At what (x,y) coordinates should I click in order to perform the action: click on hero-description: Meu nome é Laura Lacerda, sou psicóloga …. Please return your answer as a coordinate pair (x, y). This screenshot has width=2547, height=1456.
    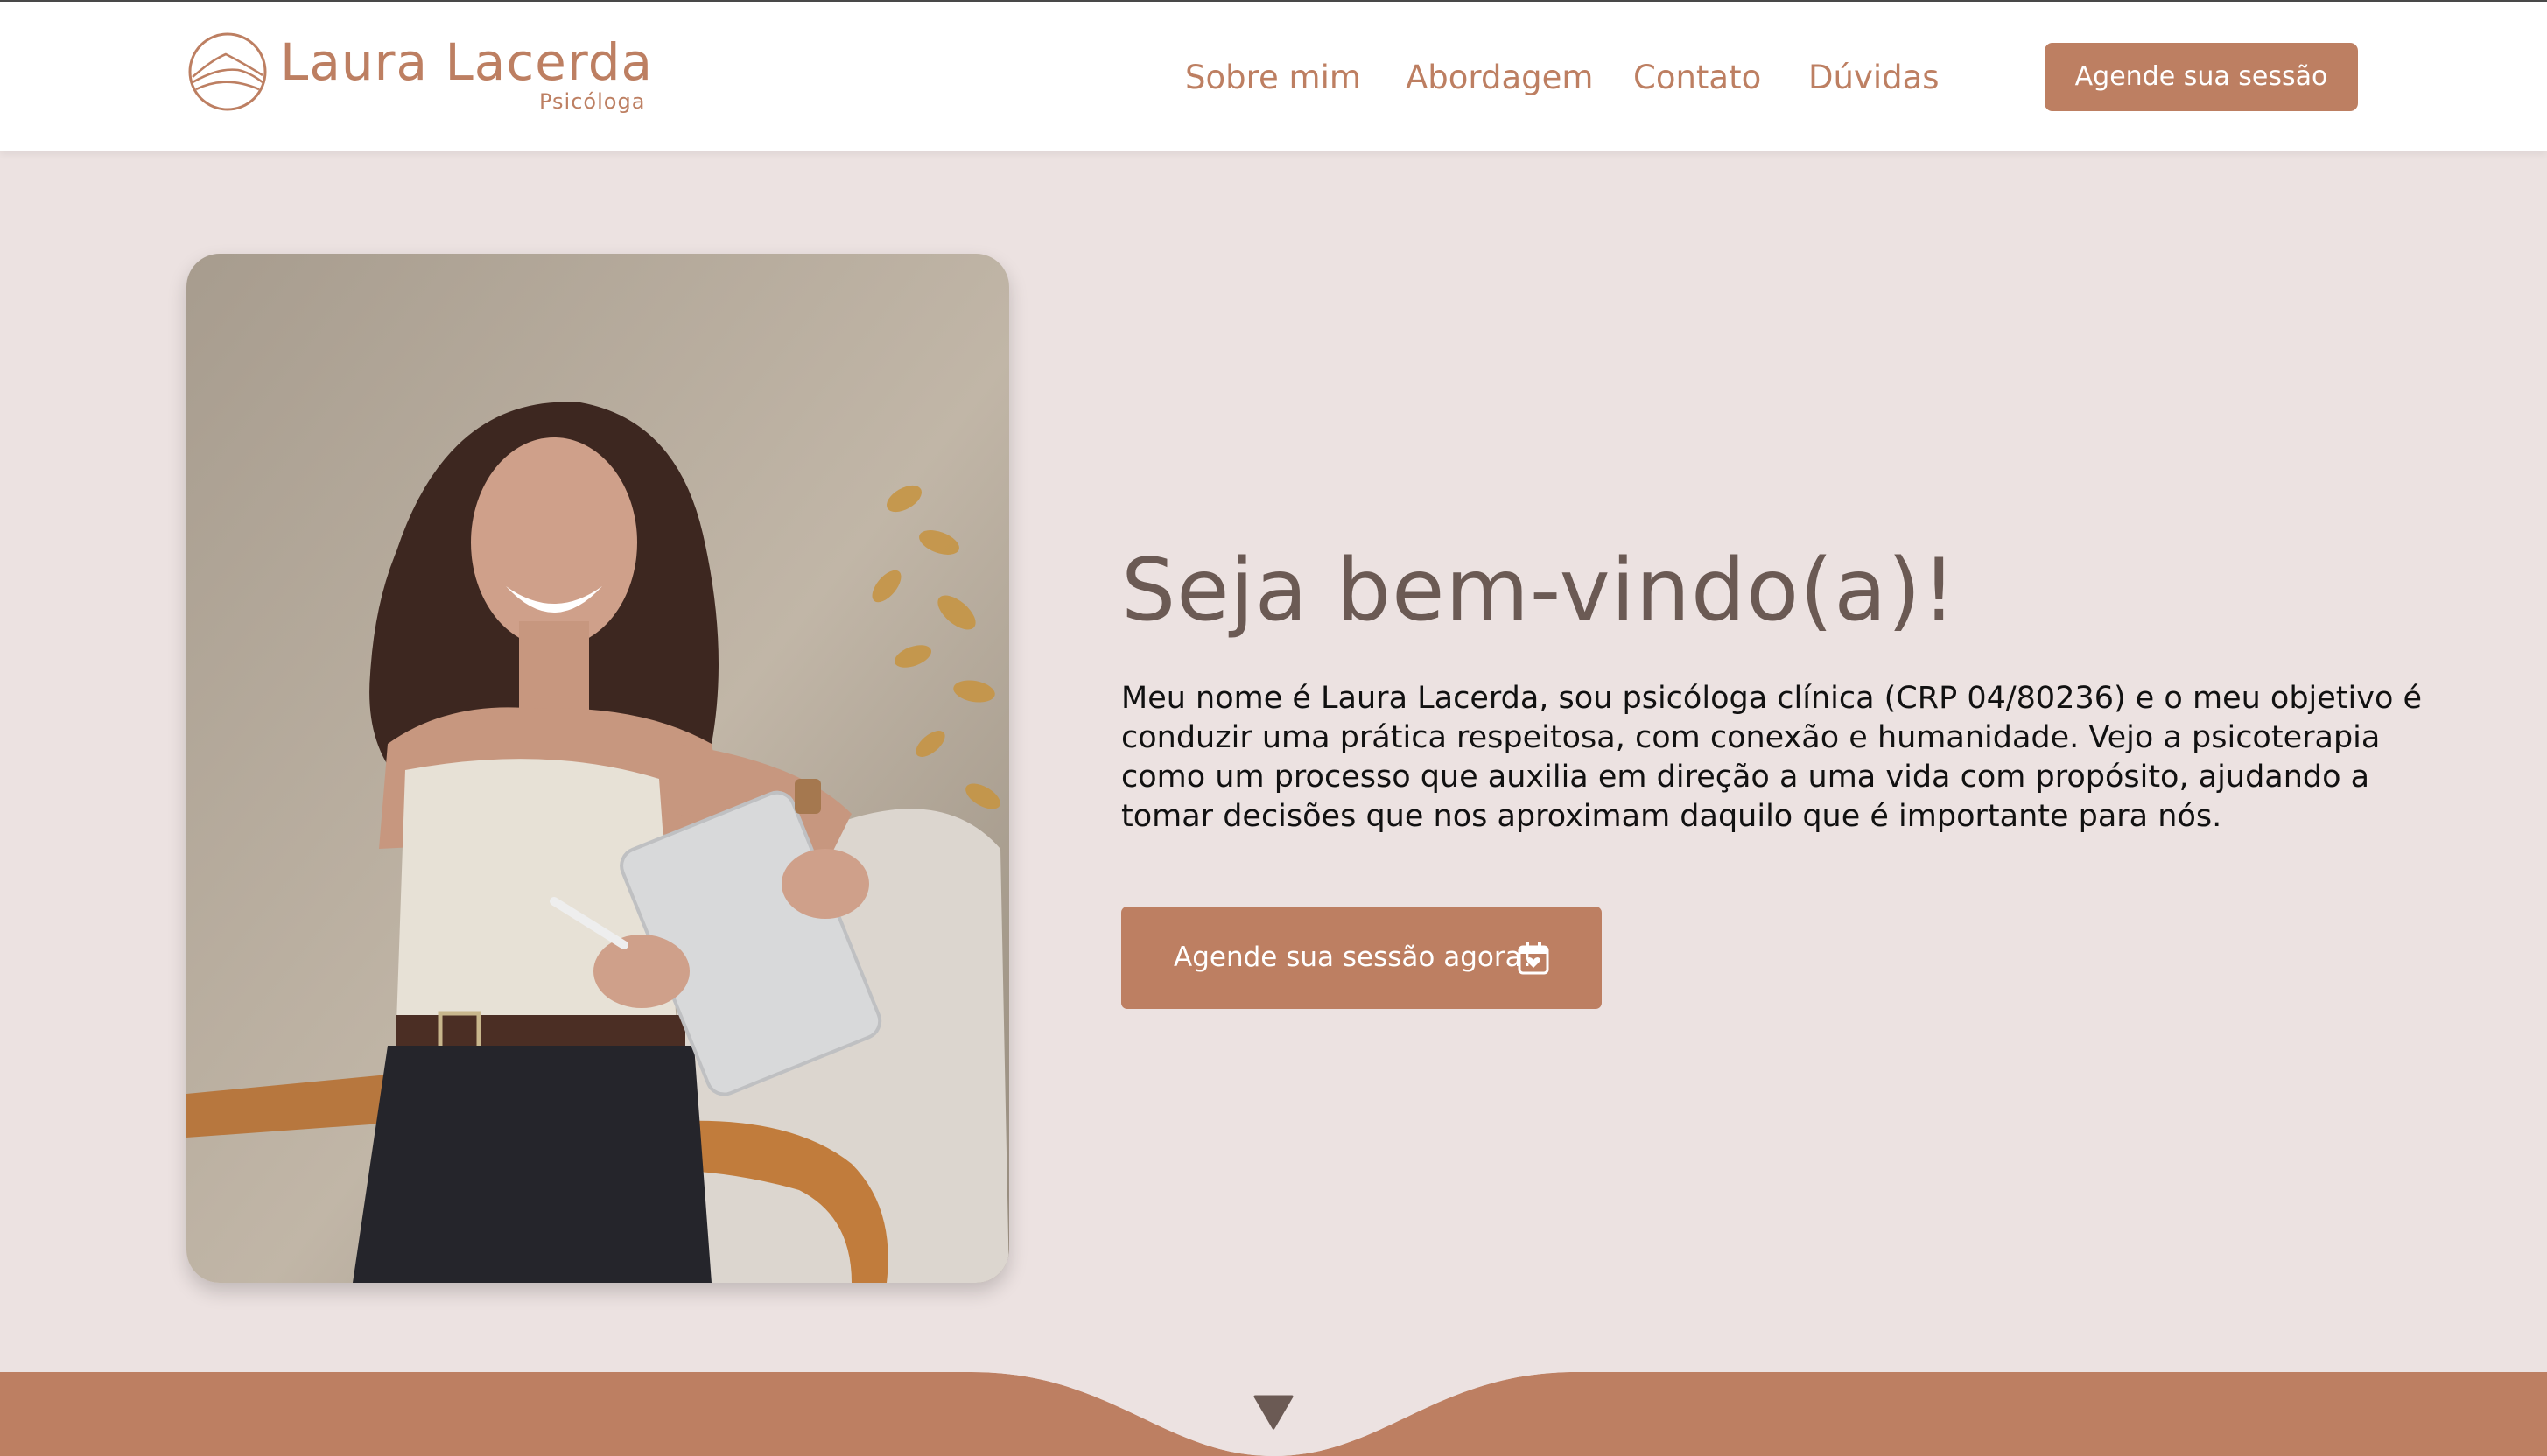
    Looking at the image, I should click on (1772, 757).